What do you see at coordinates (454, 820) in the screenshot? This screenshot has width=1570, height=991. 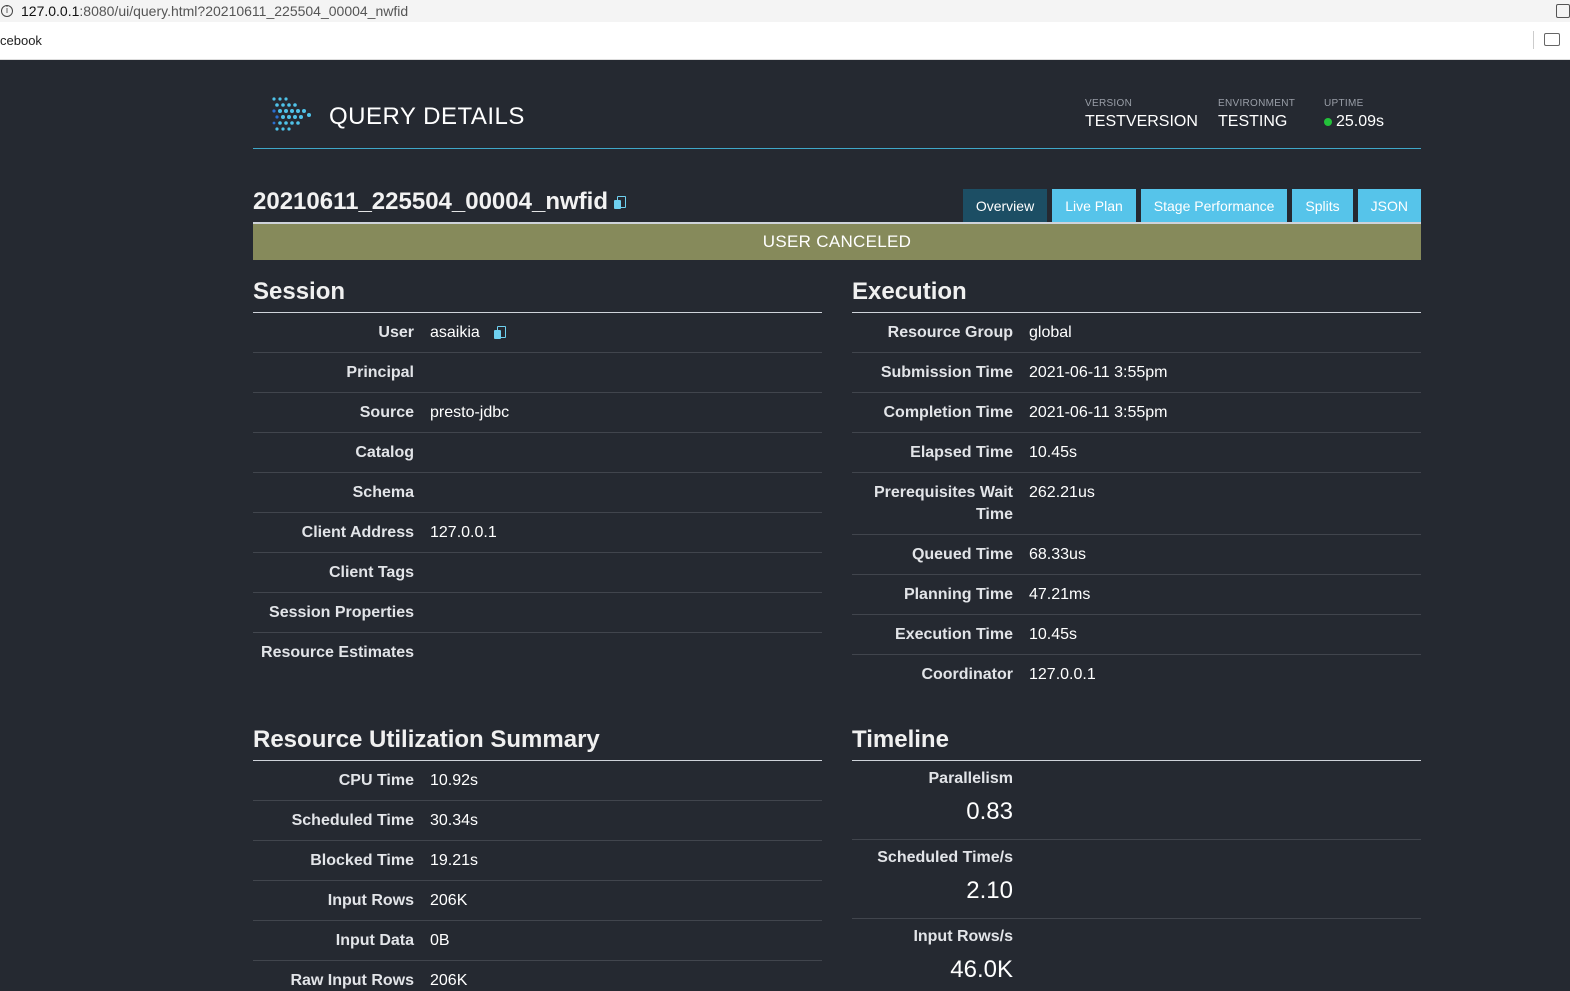 I see `row-value: 30.34s` at bounding box center [454, 820].